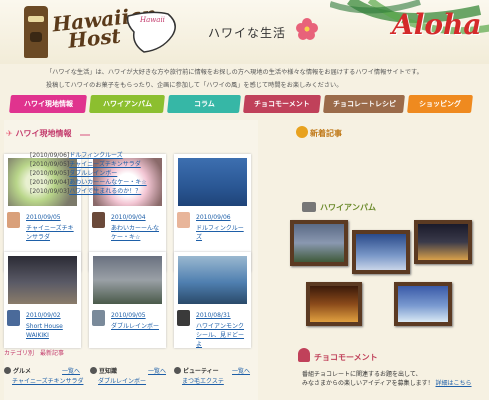 Image resolution: width=489 pixels, height=400 pixels. Describe the element at coordinates (307, 29) in the screenshot. I see `hibiscus-icon` at that location.